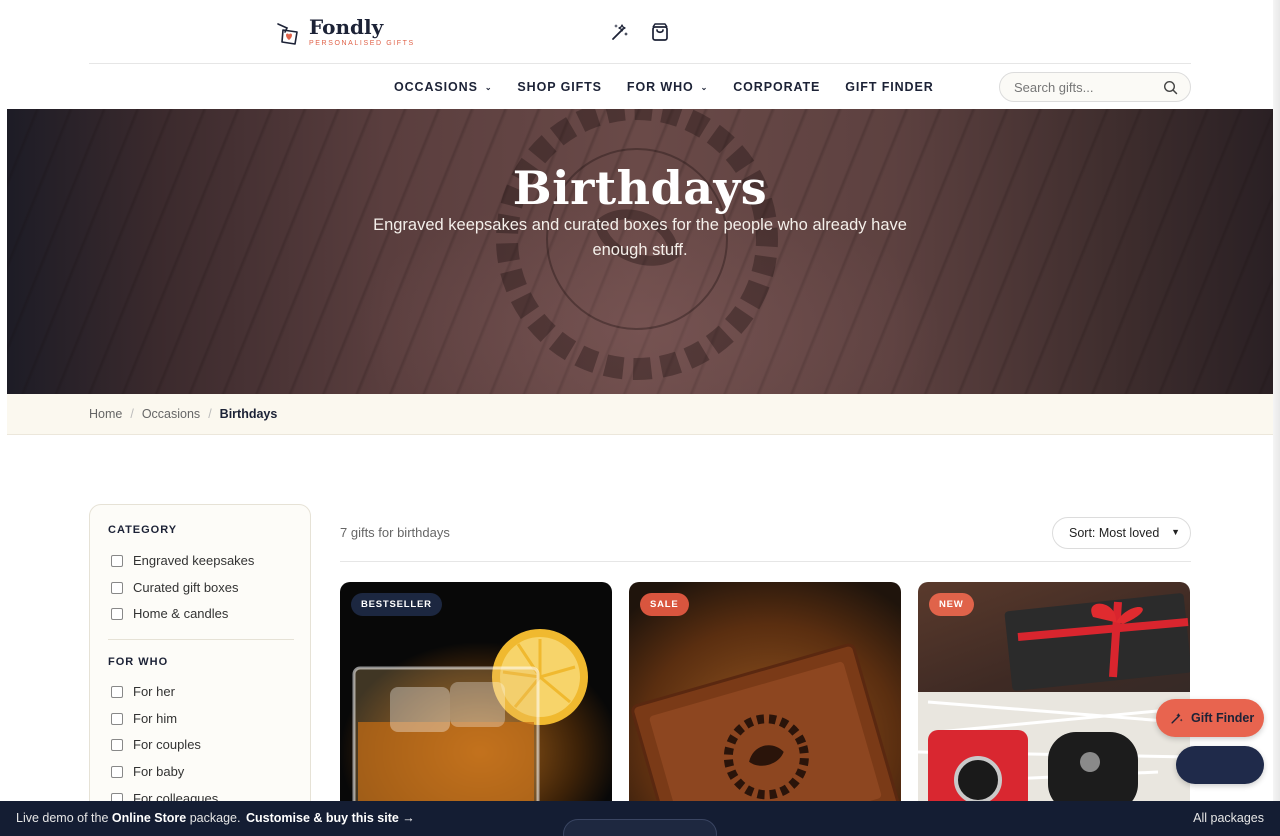 The image size is (1280, 836). Describe the element at coordinates (167, 744) in the screenshot. I see `filter-option-label: For couples` at that location.